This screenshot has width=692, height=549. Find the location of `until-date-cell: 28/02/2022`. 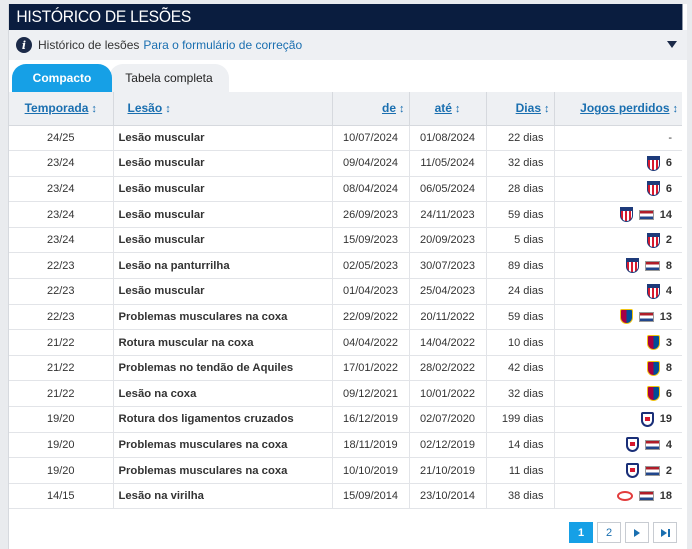

until-date-cell: 28/02/2022 is located at coordinates (448, 368).